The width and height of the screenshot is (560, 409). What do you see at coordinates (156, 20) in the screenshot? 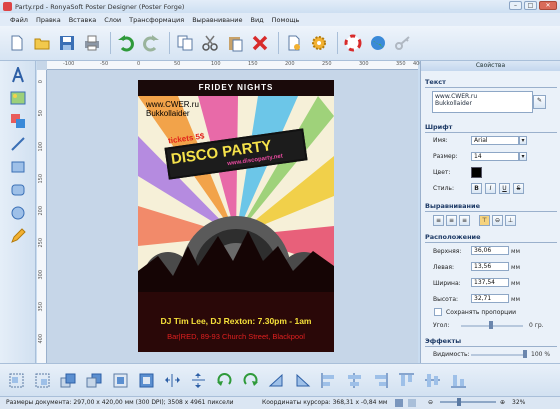
I see `menu-transform: Трансформация` at bounding box center [156, 20].